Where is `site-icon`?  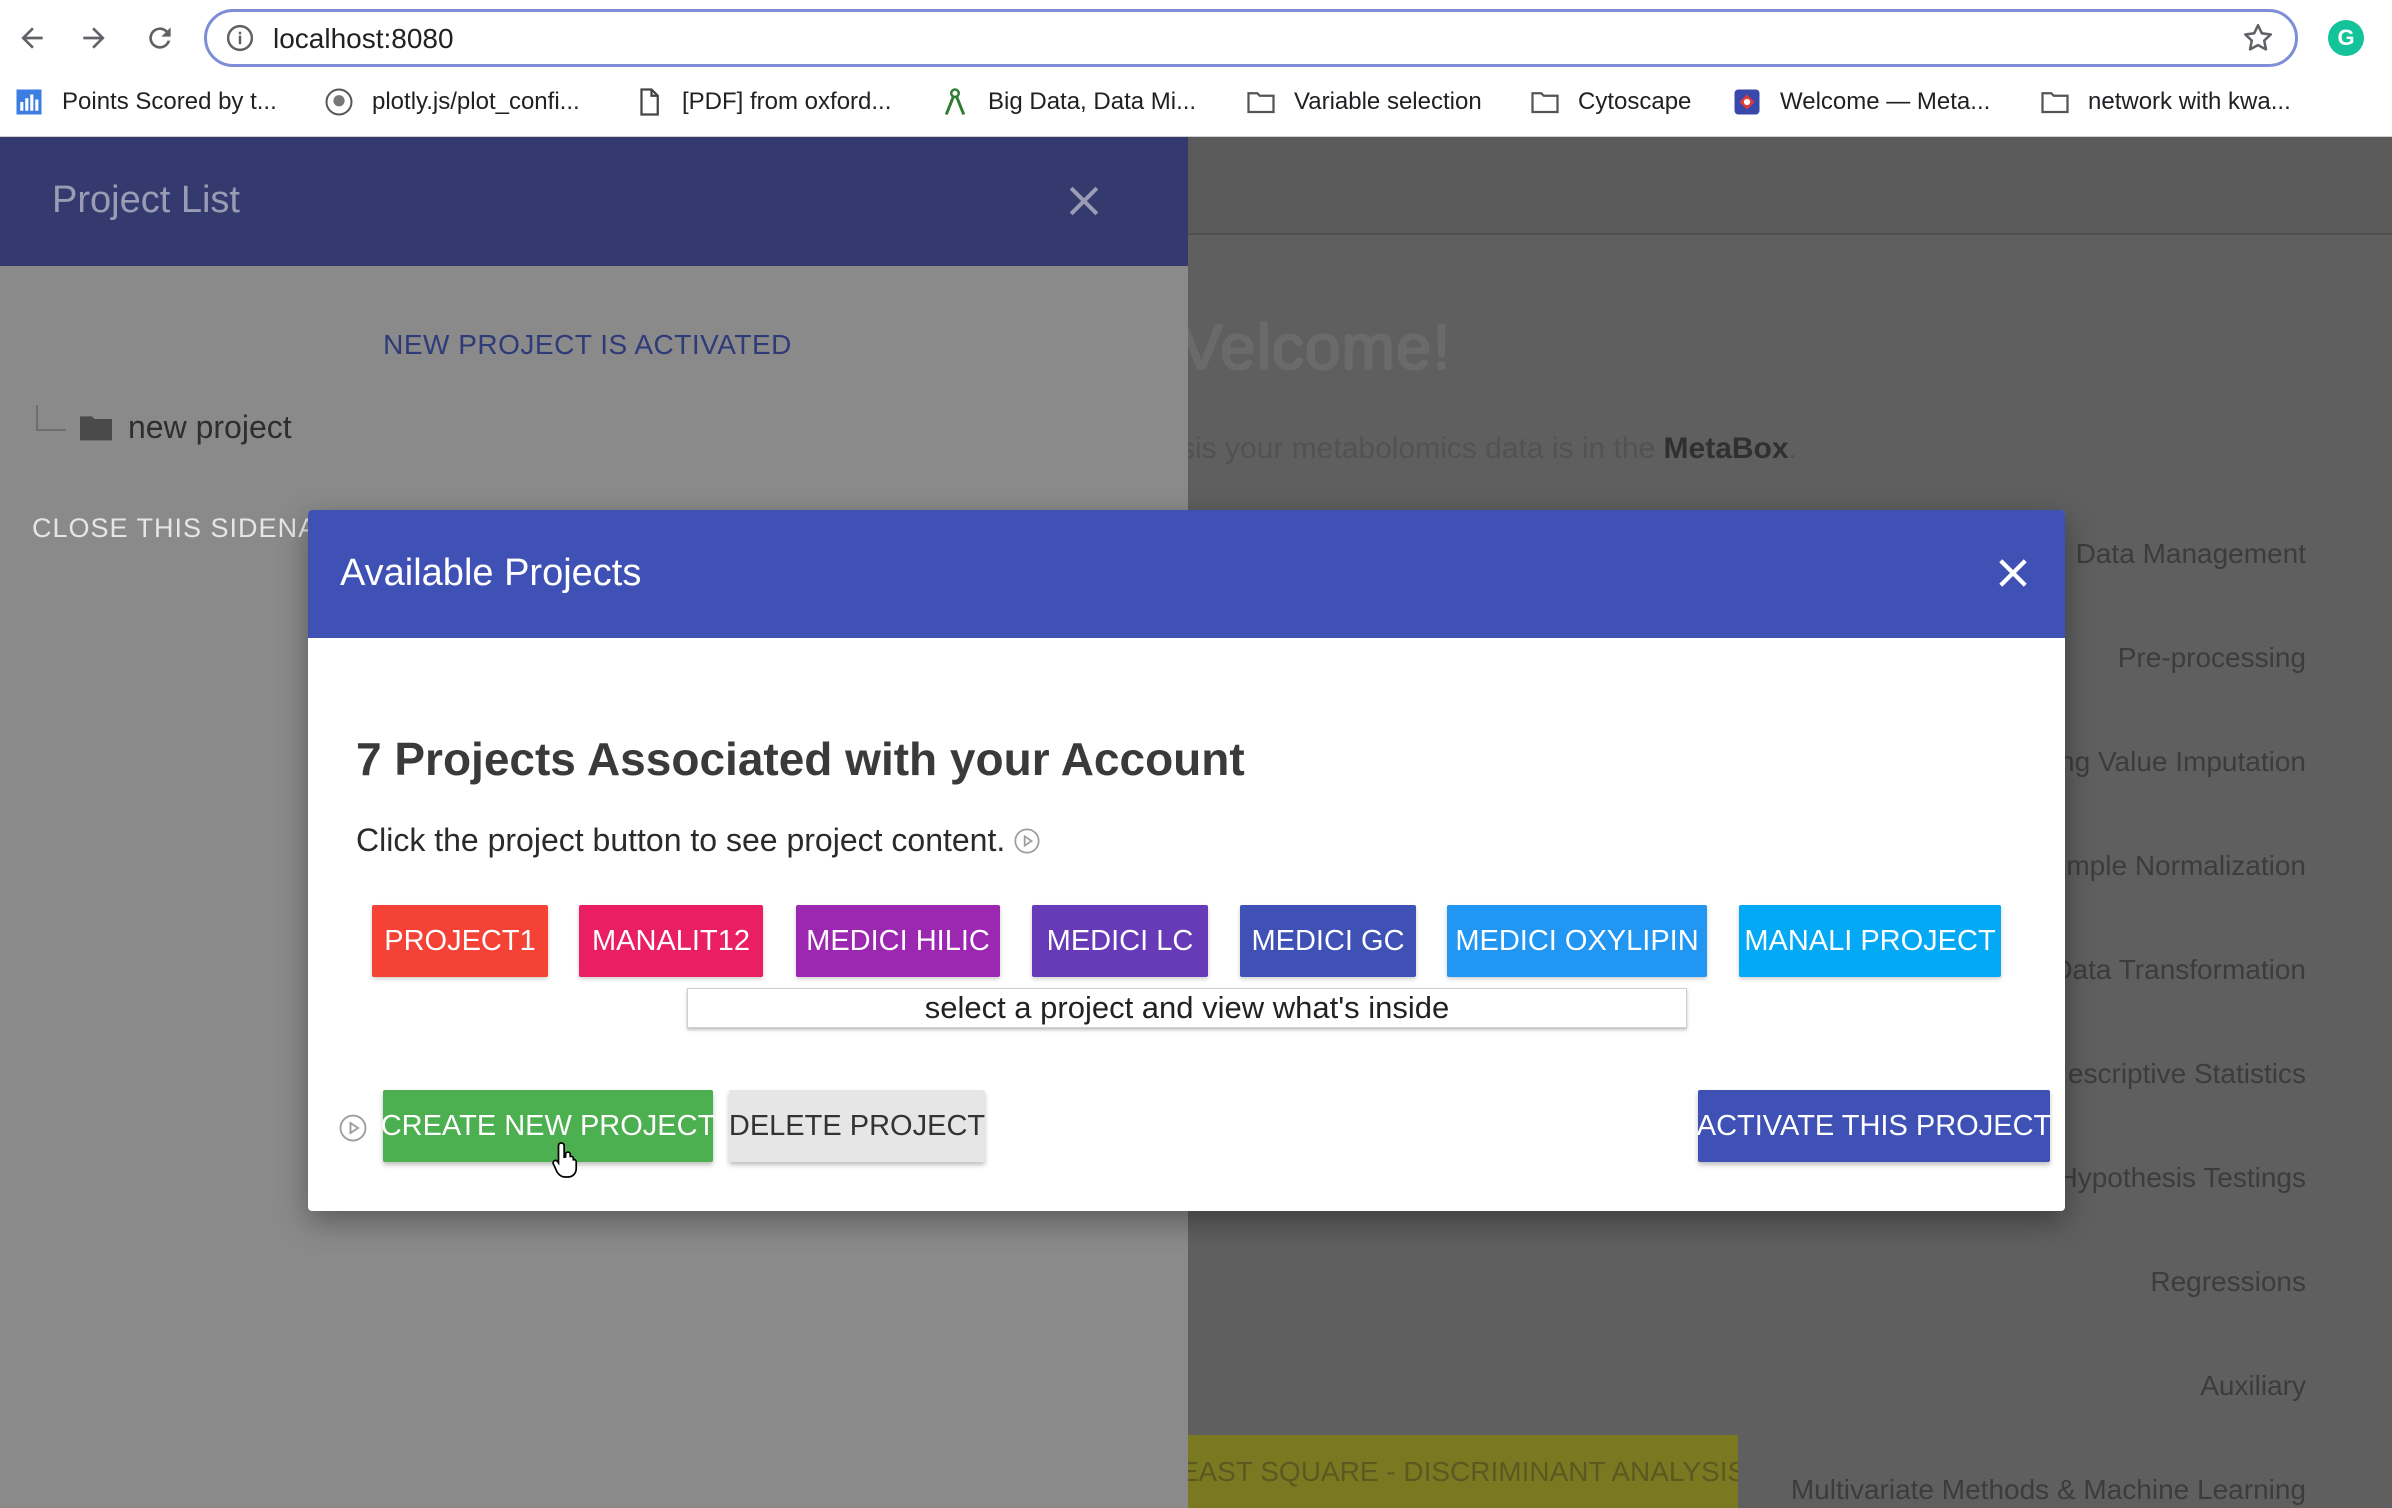
site-icon is located at coordinates (1747, 102).